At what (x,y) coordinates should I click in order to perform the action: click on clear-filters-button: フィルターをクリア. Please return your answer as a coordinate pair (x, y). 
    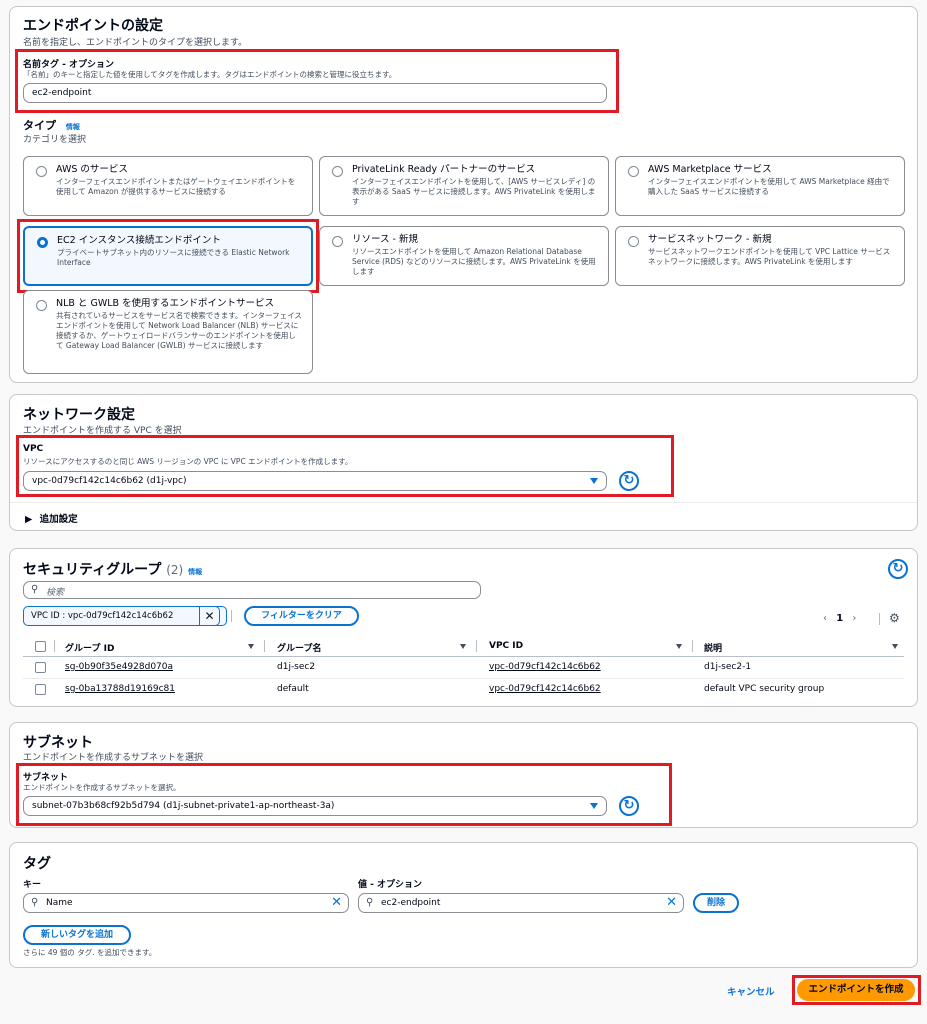
    Looking at the image, I should click on (301, 616).